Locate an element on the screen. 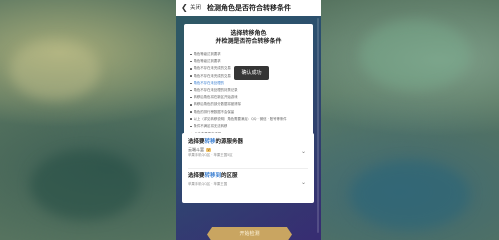  rule-text: 角色不存在未处理的 is located at coordinates (209, 82).